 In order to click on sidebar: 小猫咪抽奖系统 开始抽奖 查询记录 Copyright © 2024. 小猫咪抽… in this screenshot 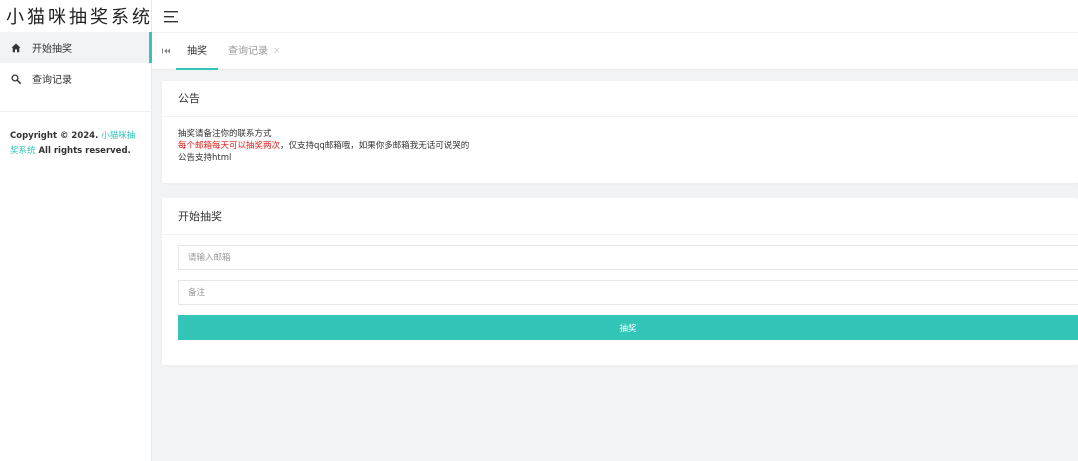, I will do `click(76, 230)`.